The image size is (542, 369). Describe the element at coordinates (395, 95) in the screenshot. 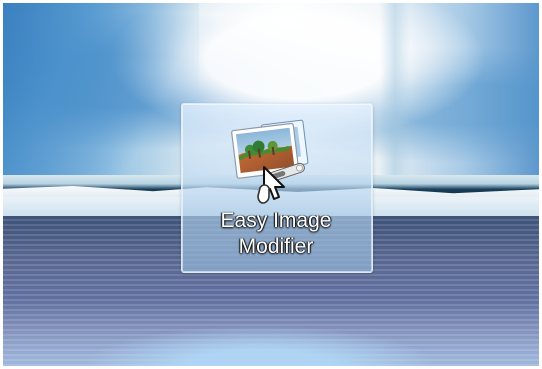

I see `iceberg-ridge` at that location.